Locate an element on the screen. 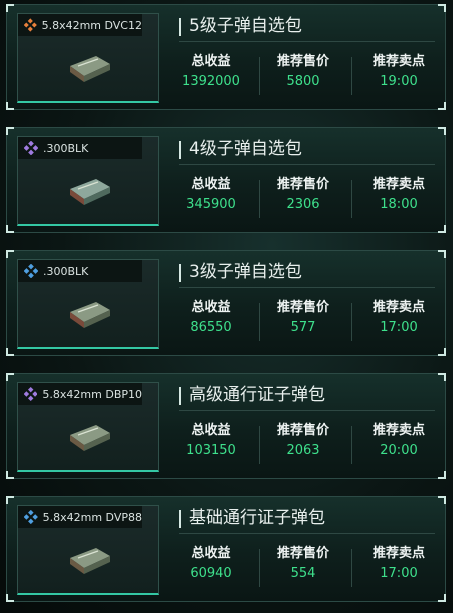  stat-price: 推荐售价 2063 is located at coordinates (303, 442).